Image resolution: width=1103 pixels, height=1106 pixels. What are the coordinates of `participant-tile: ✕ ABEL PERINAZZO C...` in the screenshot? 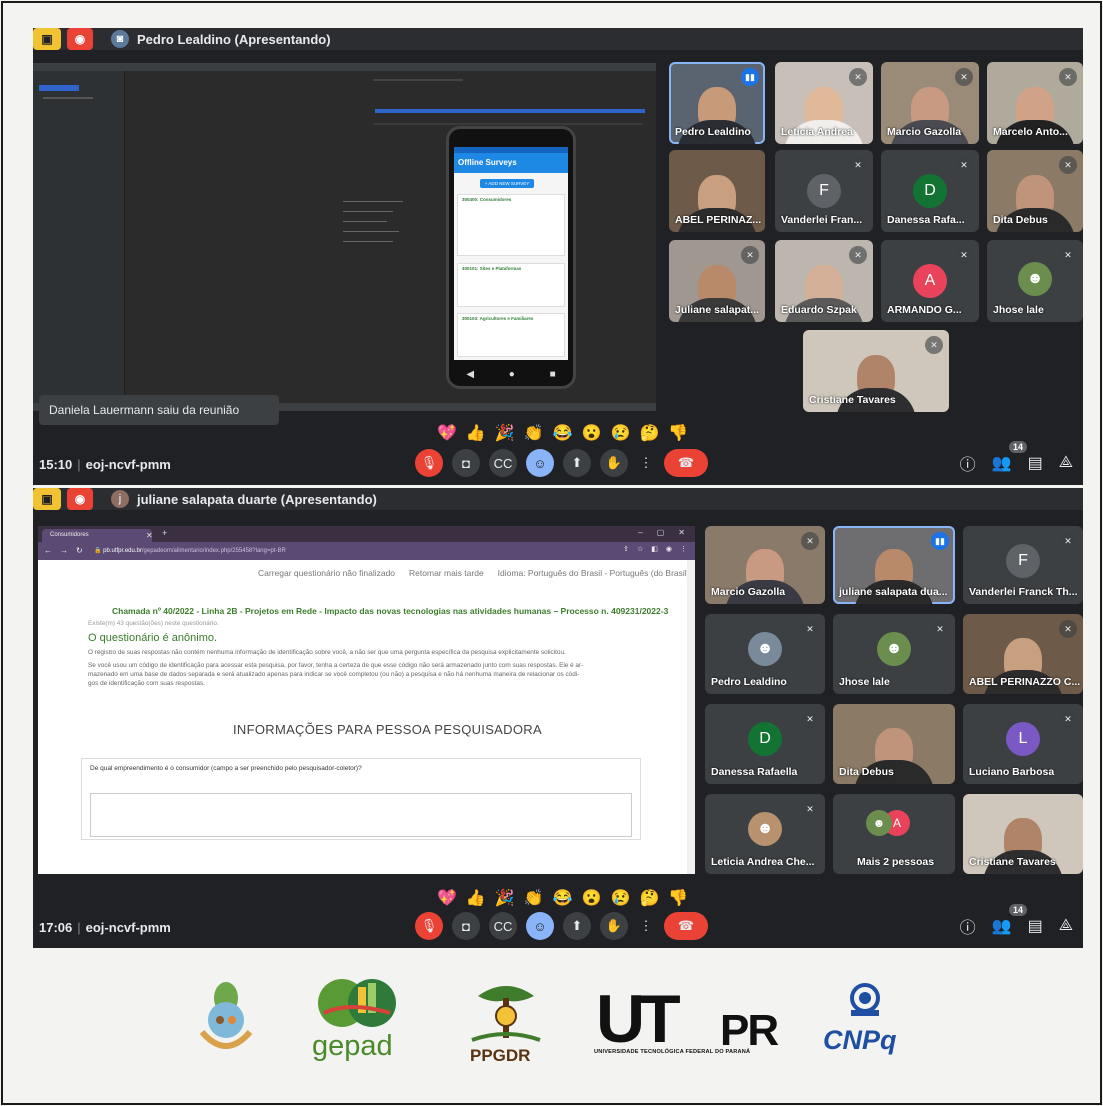 It's located at (1023, 654).